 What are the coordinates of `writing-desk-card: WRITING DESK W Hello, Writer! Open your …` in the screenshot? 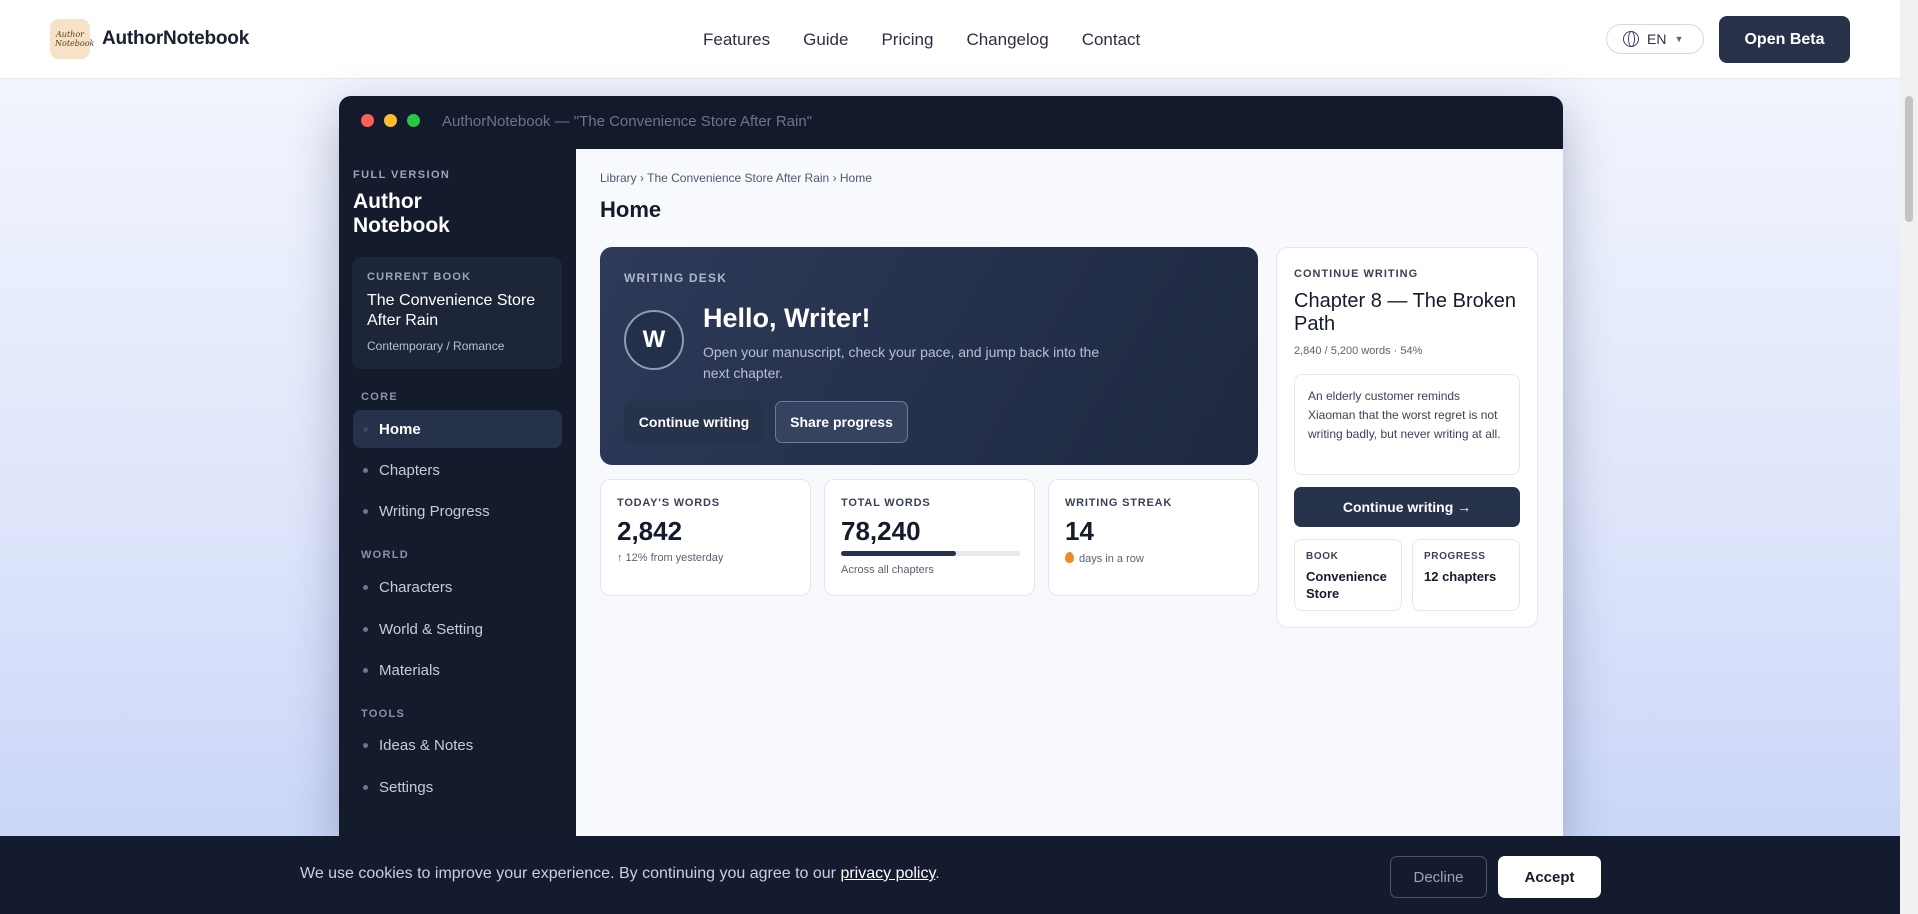 It's located at (929, 356).